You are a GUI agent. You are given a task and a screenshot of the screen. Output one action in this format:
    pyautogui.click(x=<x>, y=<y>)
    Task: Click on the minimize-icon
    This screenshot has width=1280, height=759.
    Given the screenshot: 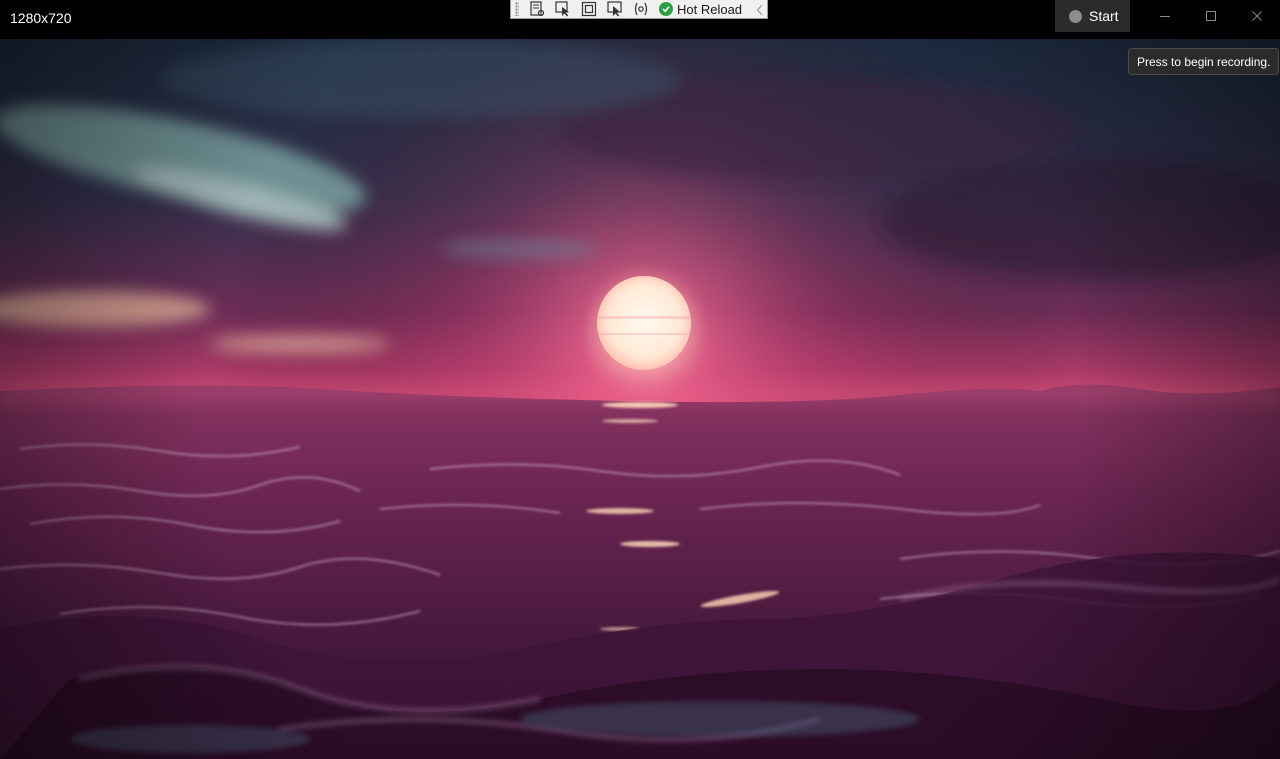 What is the action you would take?
    pyautogui.click(x=1165, y=16)
    